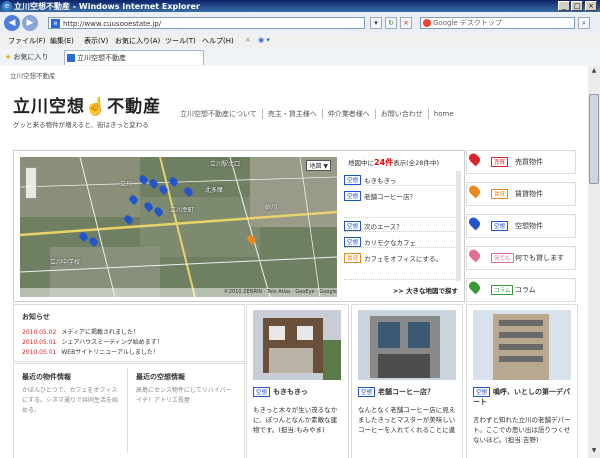  Describe the element at coordinates (521, 162) in the screenshot. I see `category-sale: 売買 売買物件` at that location.